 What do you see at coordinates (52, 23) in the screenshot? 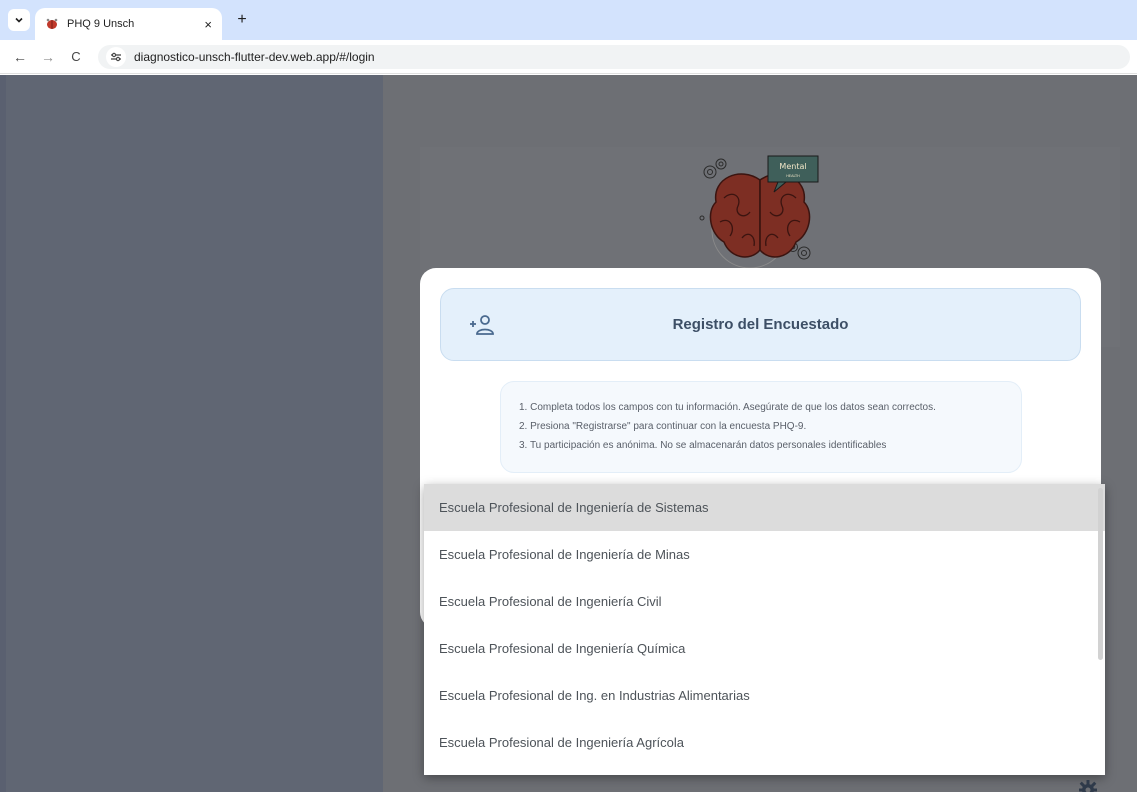
I see `brain-favicon-icon` at bounding box center [52, 23].